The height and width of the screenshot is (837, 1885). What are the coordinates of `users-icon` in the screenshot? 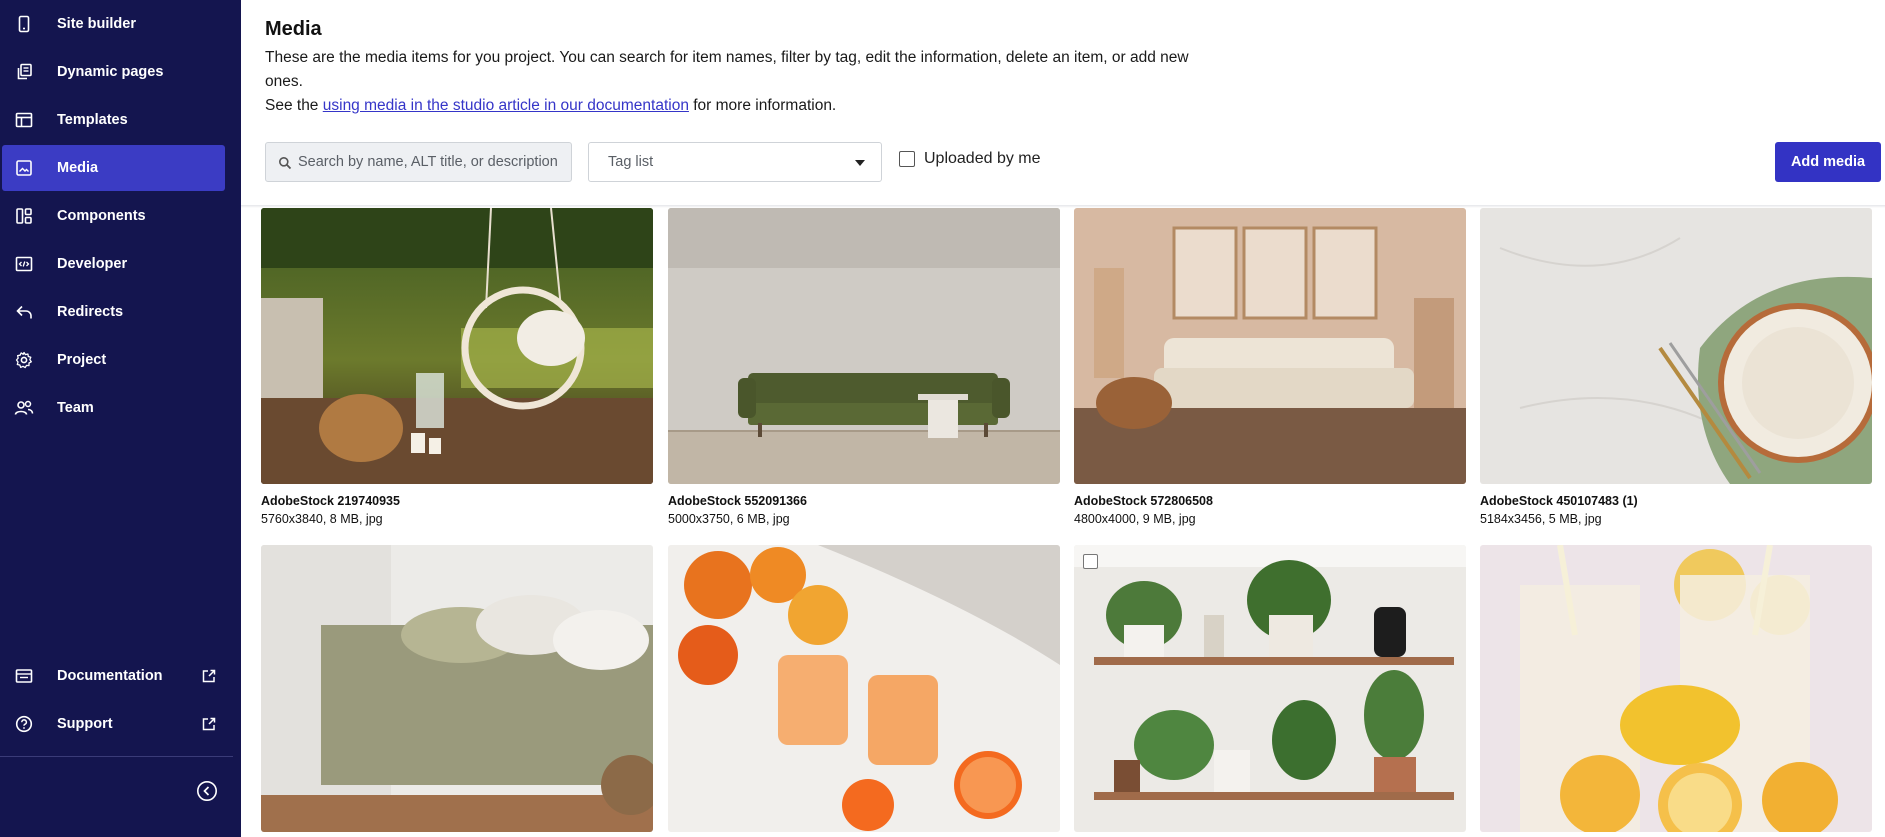 It's located at (24, 408).